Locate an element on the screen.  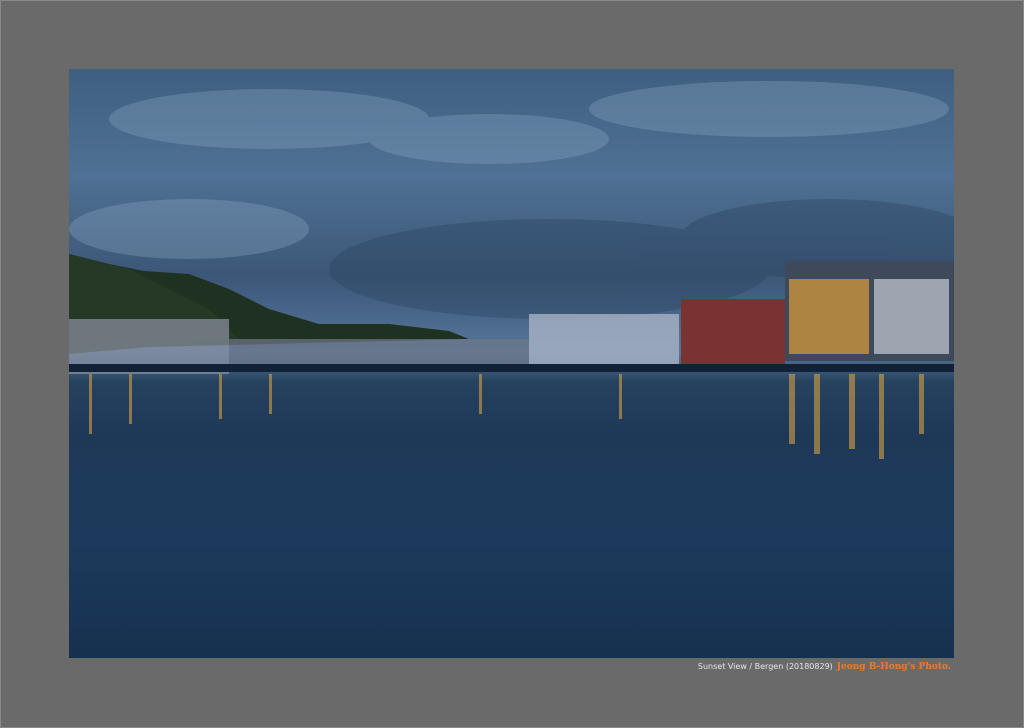
reflections is located at coordinates (506, 416).